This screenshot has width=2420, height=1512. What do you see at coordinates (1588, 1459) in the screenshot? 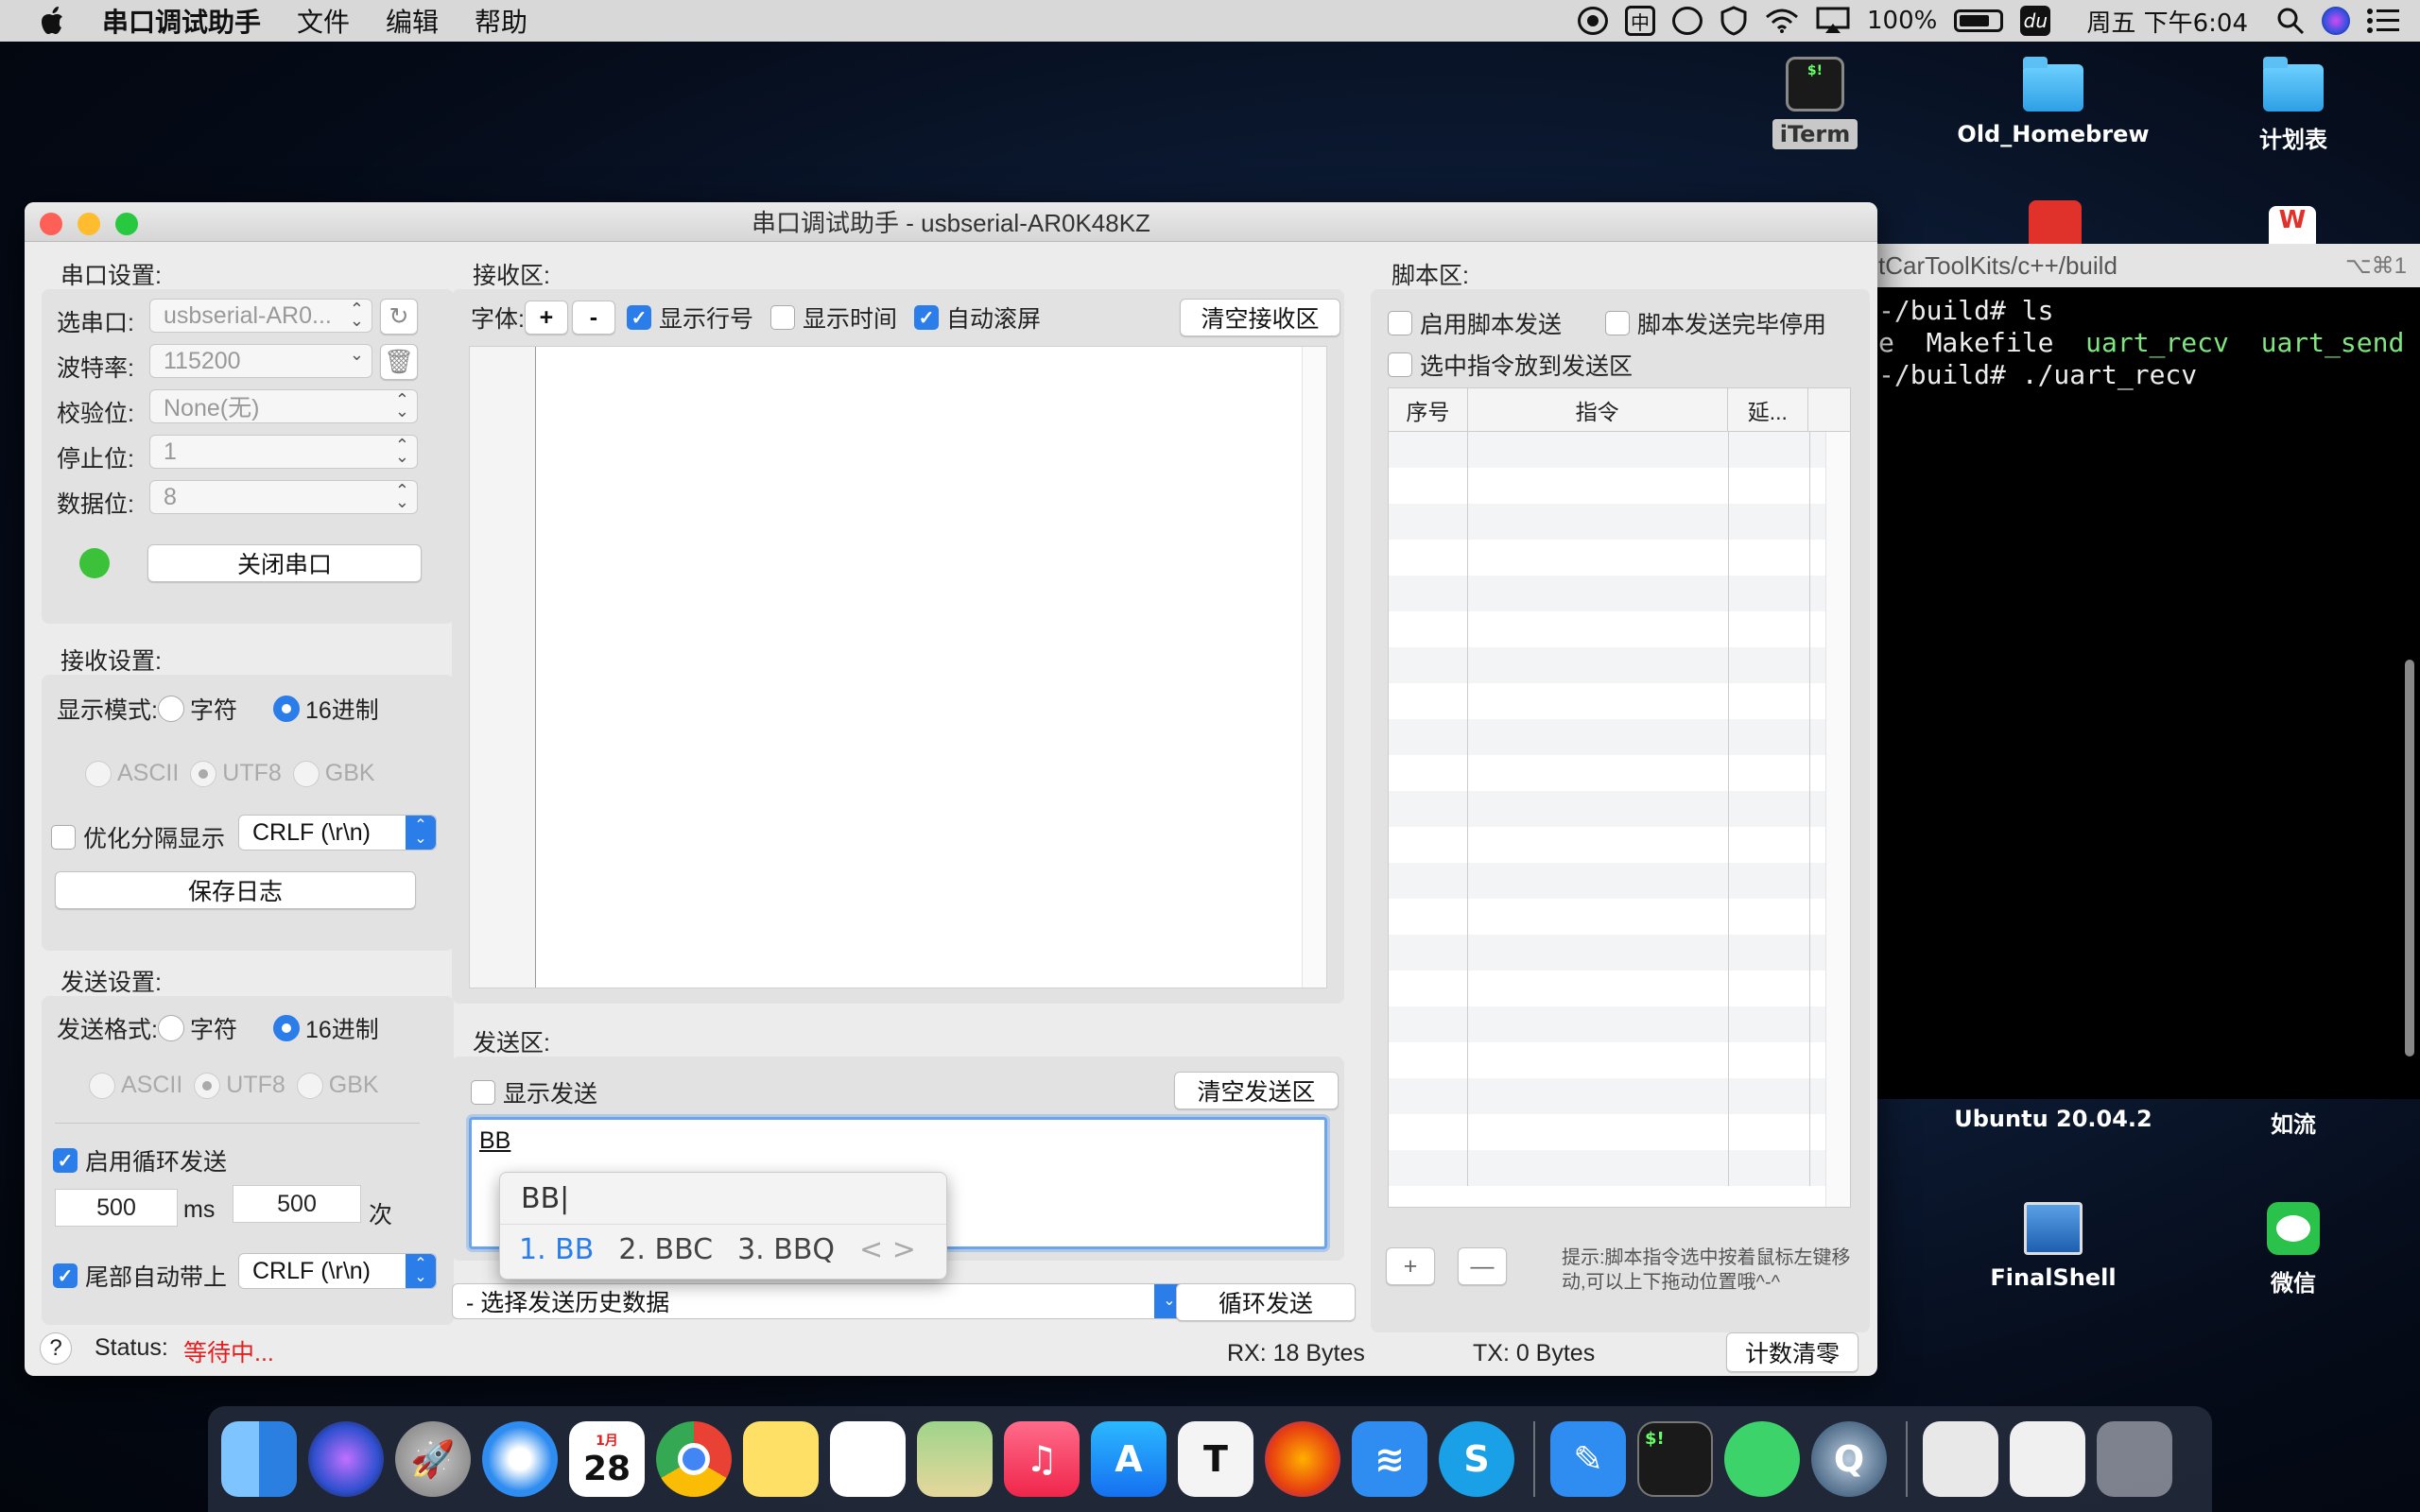
I see `pencil-app-icon: ✎` at bounding box center [1588, 1459].